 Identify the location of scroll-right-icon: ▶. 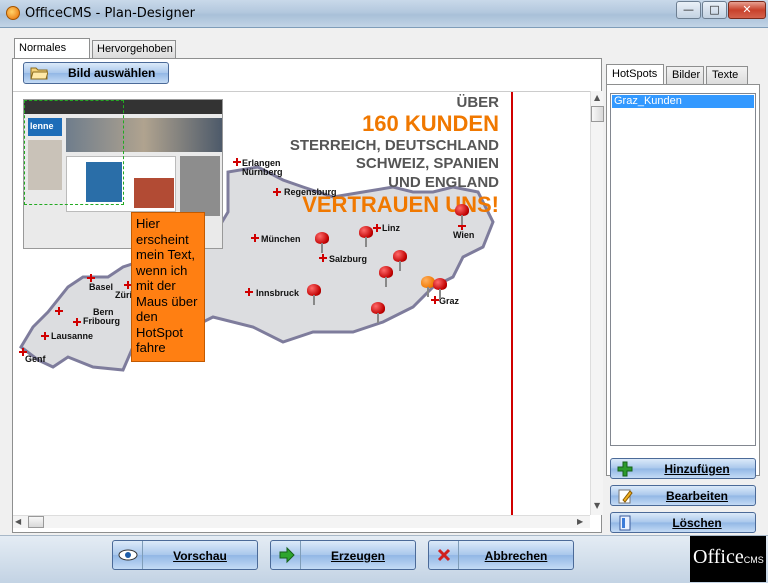
(580, 521).